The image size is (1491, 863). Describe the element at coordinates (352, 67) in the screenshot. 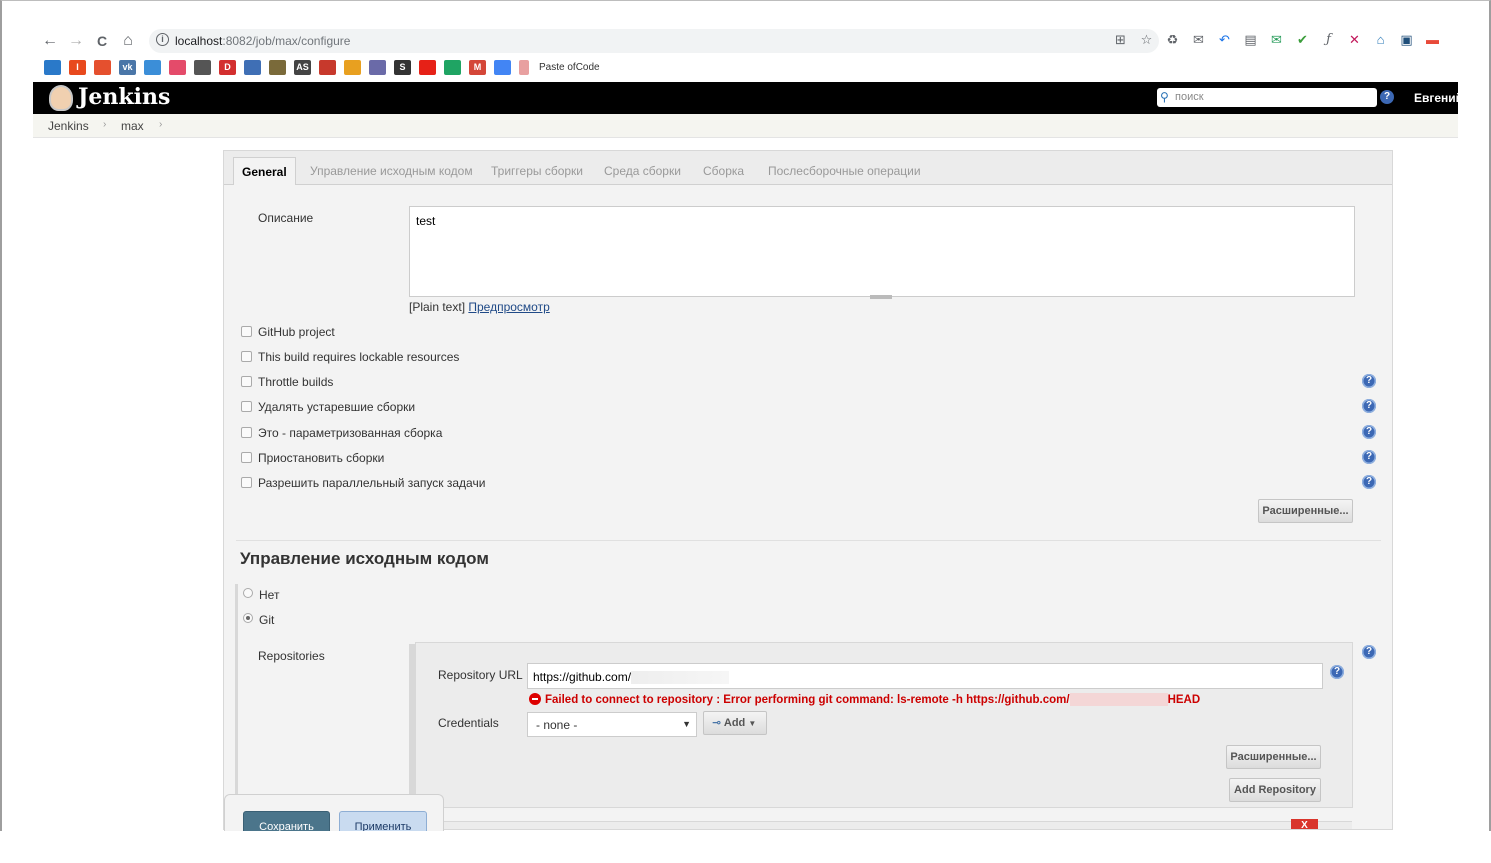

I see `bookmark-note-icon` at that location.